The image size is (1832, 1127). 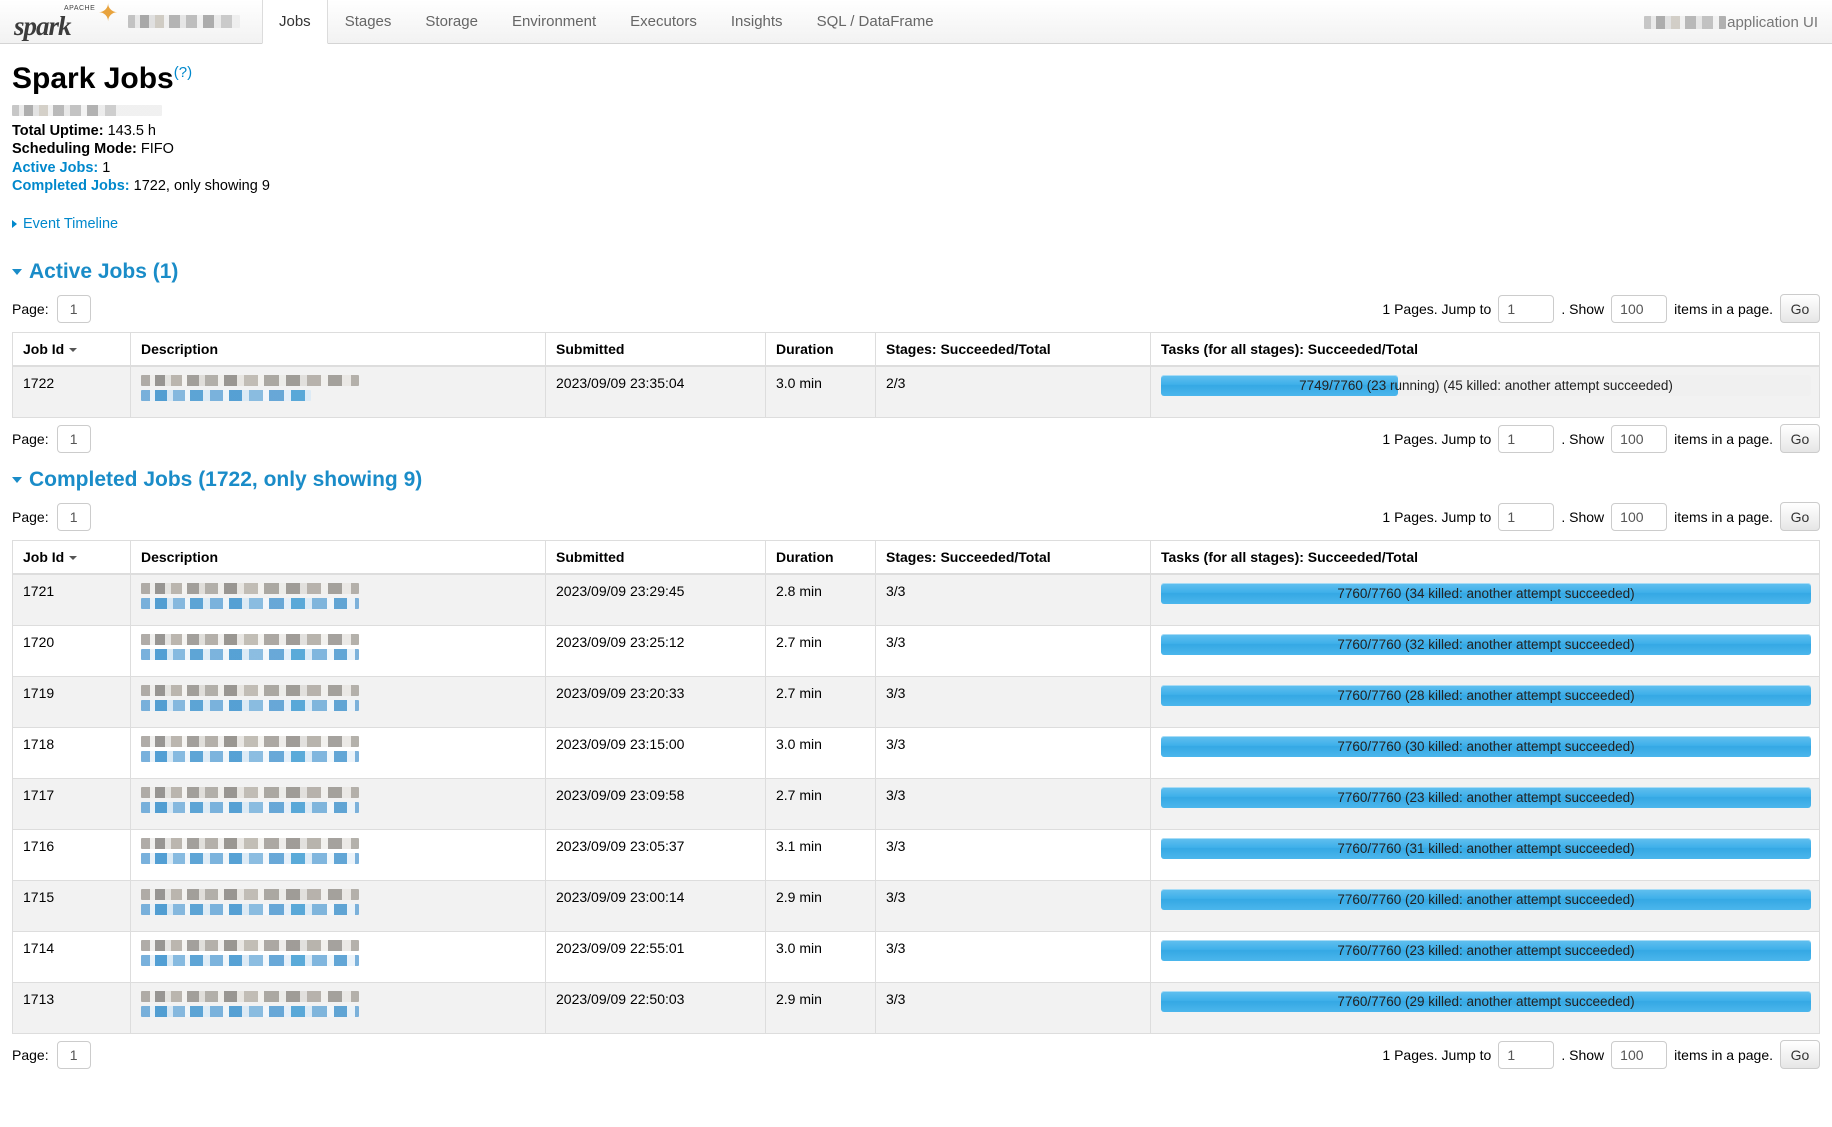 What do you see at coordinates (554, 21) in the screenshot?
I see `tab-environment: Environment` at bounding box center [554, 21].